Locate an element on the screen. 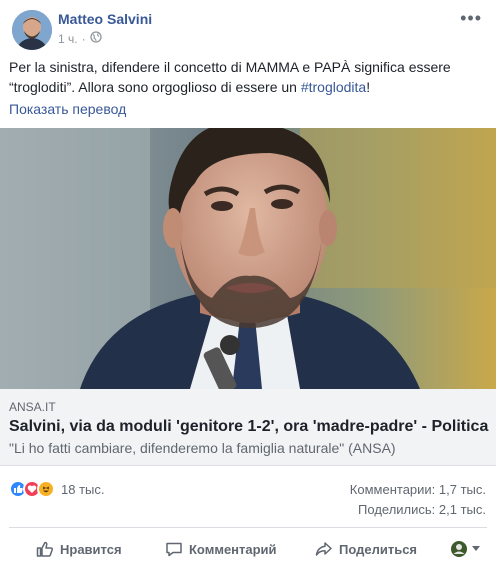 The height and width of the screenshot is (568, 496). like-button: Нравится is located at coordinates (79, 549).